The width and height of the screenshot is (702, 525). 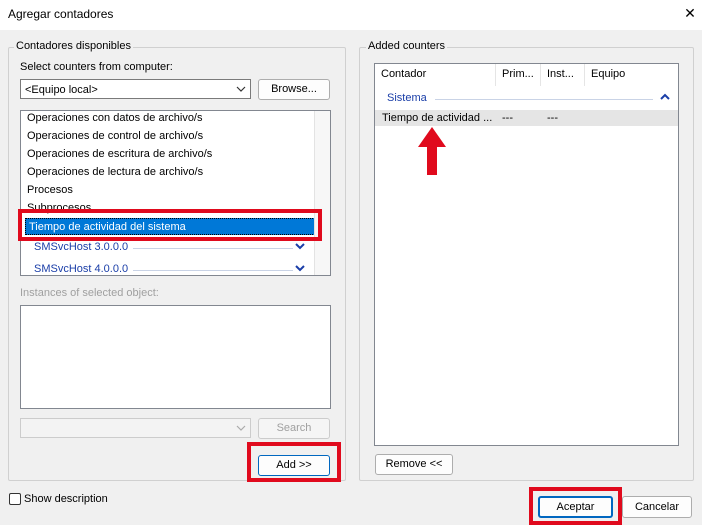 What do you see at coordinates (175, 357) in the screenshot?
I see `instances-listbox` at bounding box center [175, 357].